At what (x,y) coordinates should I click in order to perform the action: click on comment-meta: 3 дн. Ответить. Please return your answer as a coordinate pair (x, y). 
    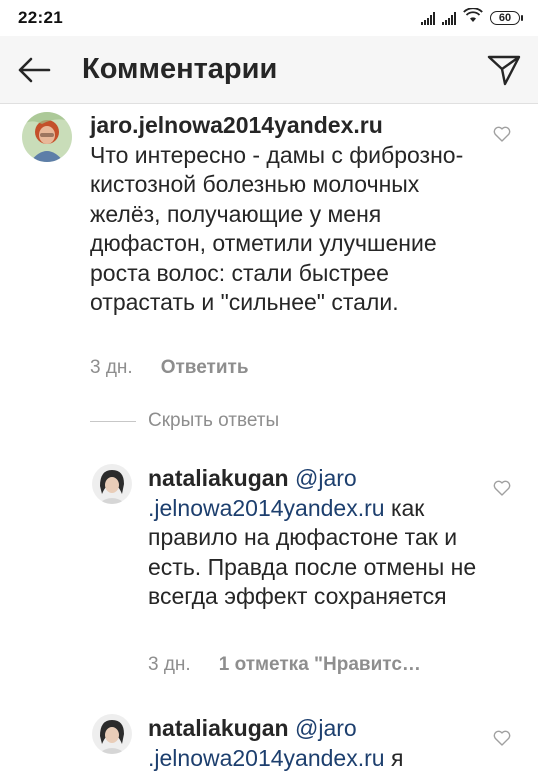
    Looking at the image, I should click on (169, 368).